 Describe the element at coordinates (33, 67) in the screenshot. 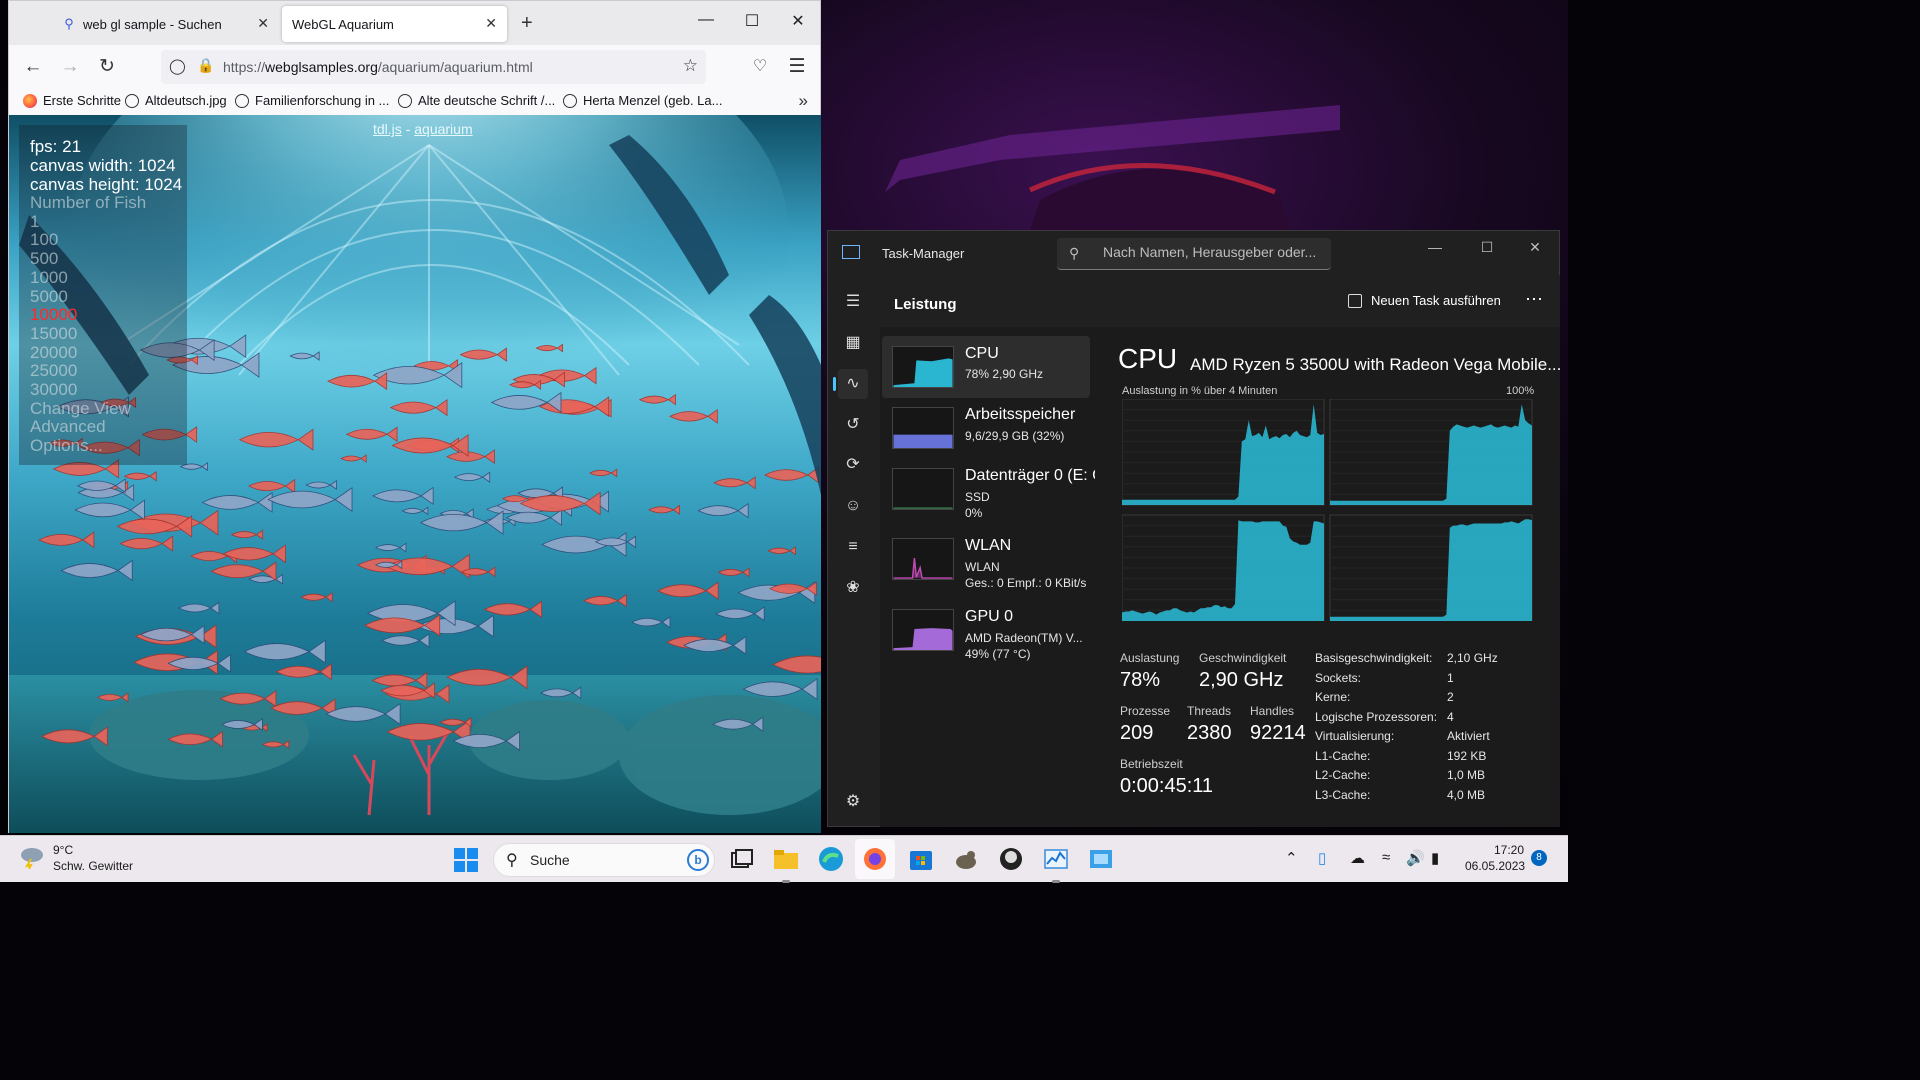

I see `back-button: ←` at that location.